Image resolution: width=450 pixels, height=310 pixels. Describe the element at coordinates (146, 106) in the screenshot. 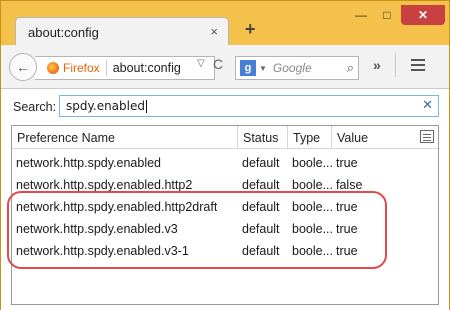

I see `text-caret` at that location.